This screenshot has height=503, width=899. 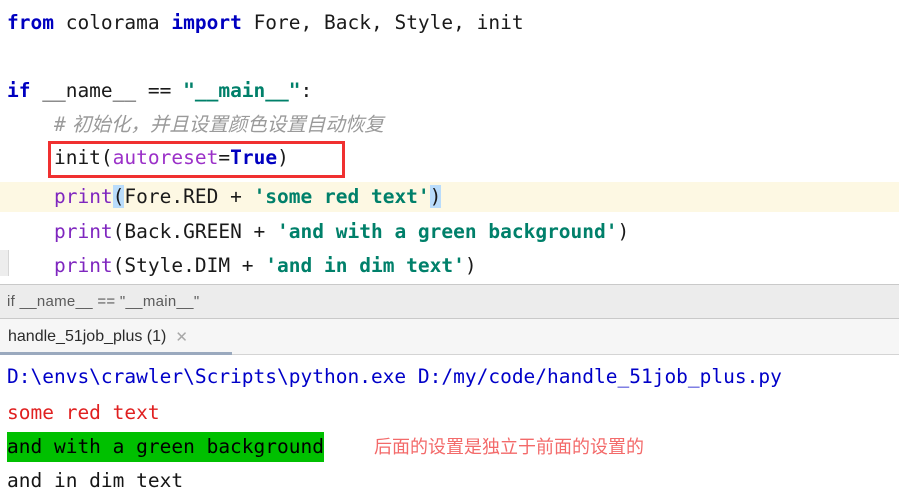 What do you see at coordinates (224, 157) in the screenshot?
I see `code-token: =` at bounding box center [224, 157].